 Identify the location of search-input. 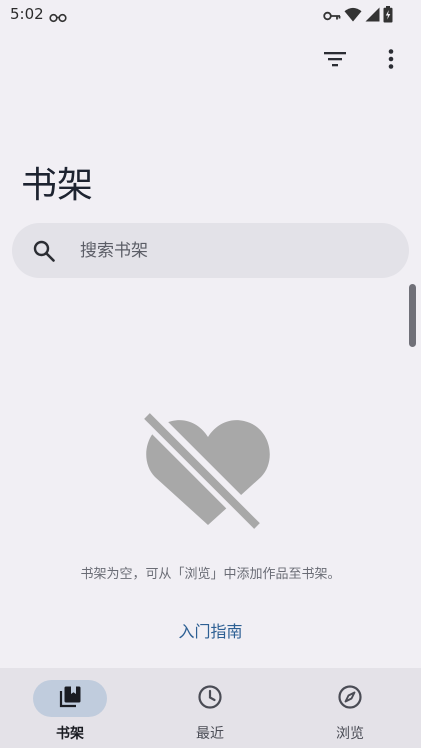
(220, 250).